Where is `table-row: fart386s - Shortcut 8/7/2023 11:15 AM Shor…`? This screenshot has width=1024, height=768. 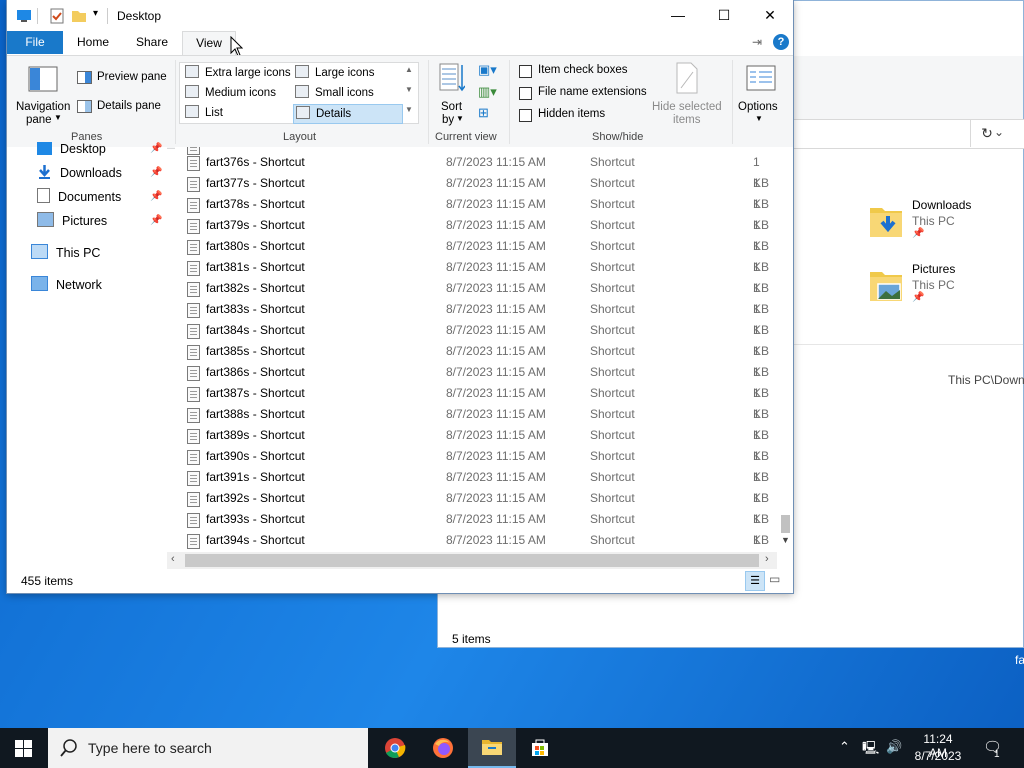 table-row: fart386s - Shortcut 8/7/2023 11:15 AM Shor… is located at coordinates (476, 381).